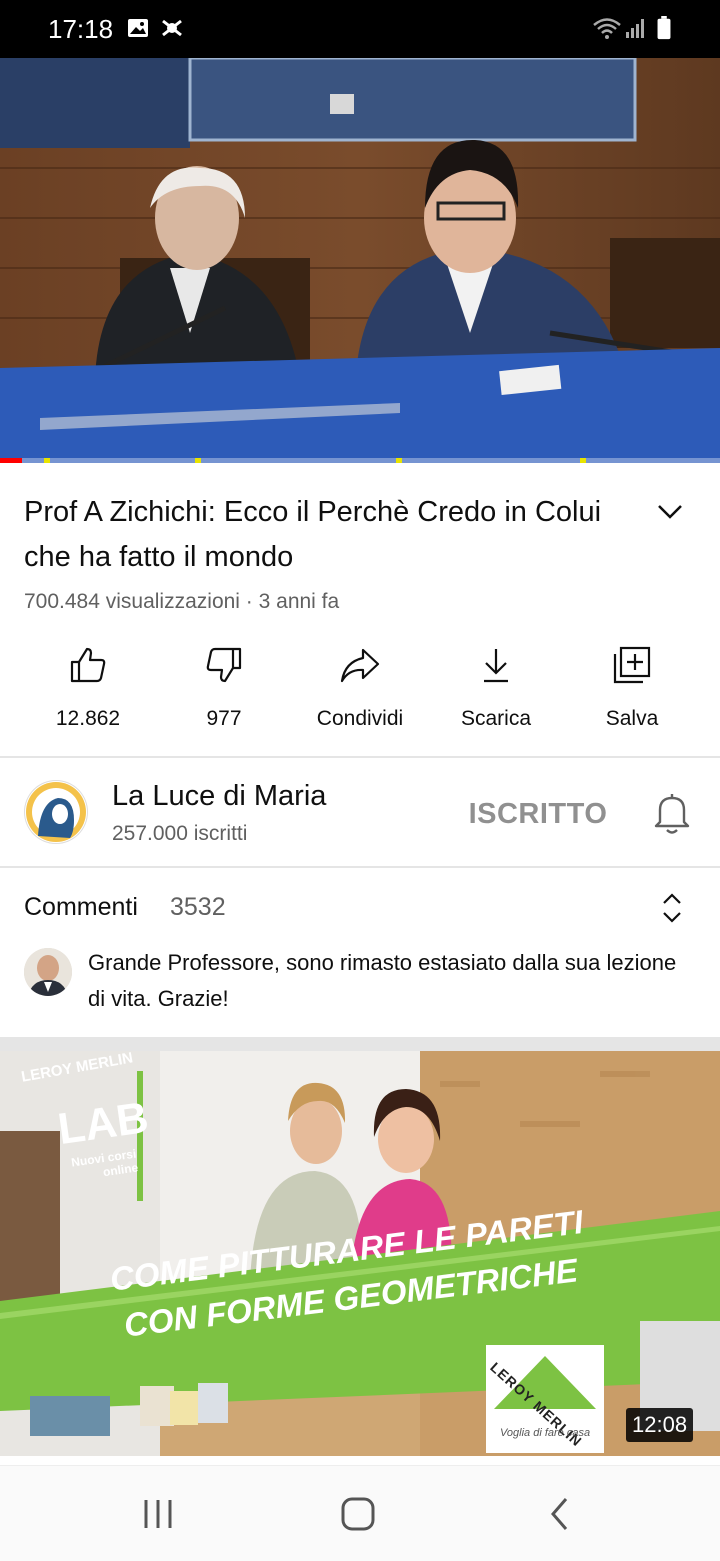  I want to click on battery-icon, so click(664, 28).